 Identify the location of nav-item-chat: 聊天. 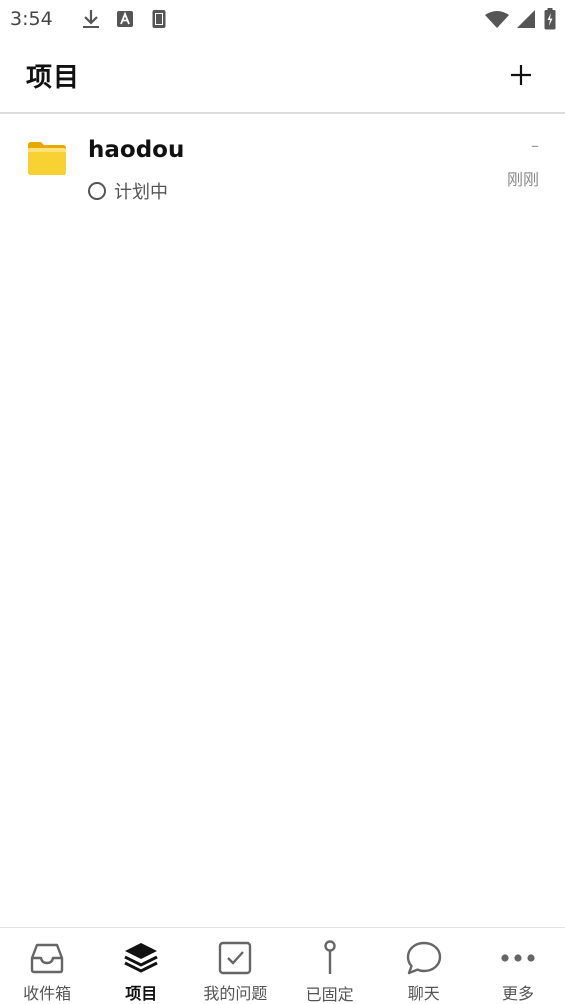
(424, 966).